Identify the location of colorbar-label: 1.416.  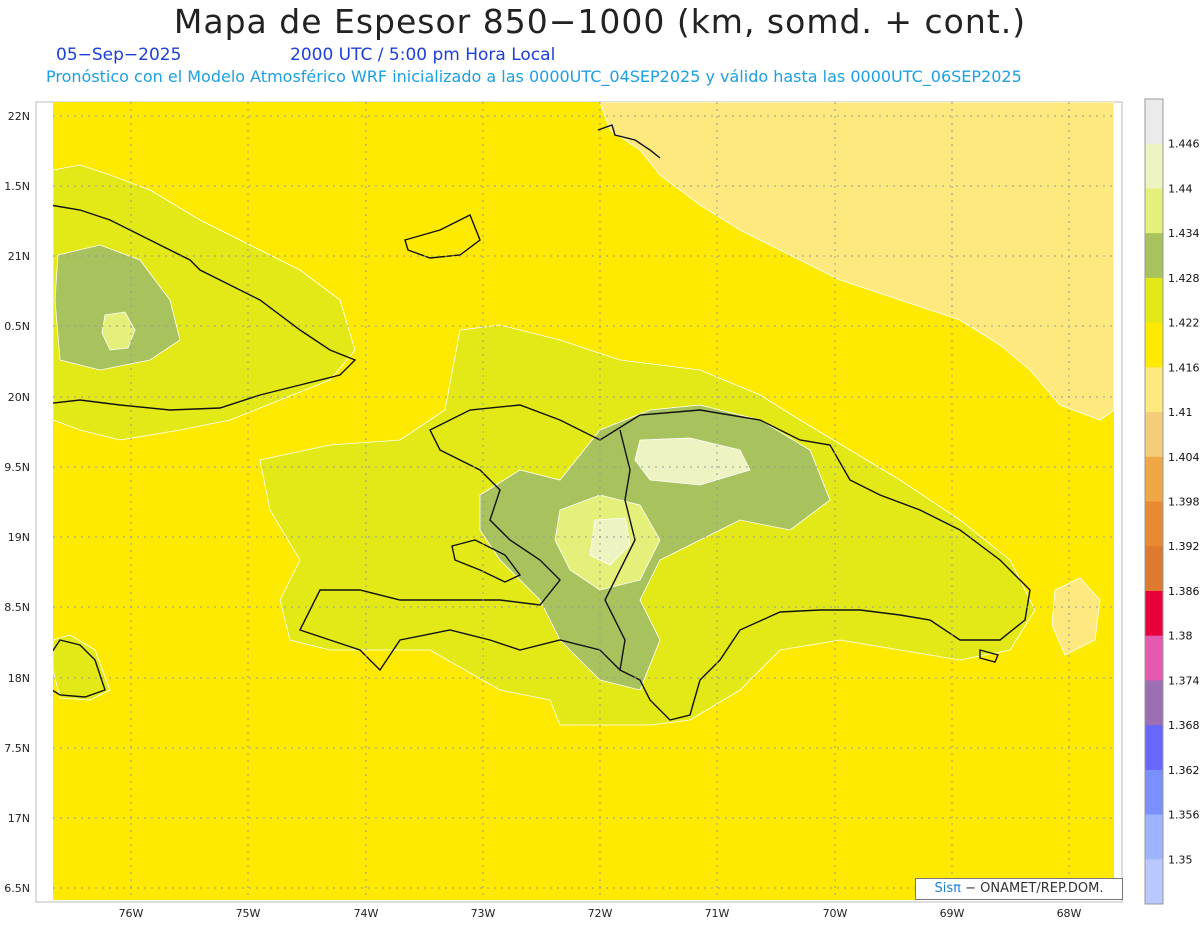
(1184, 367).